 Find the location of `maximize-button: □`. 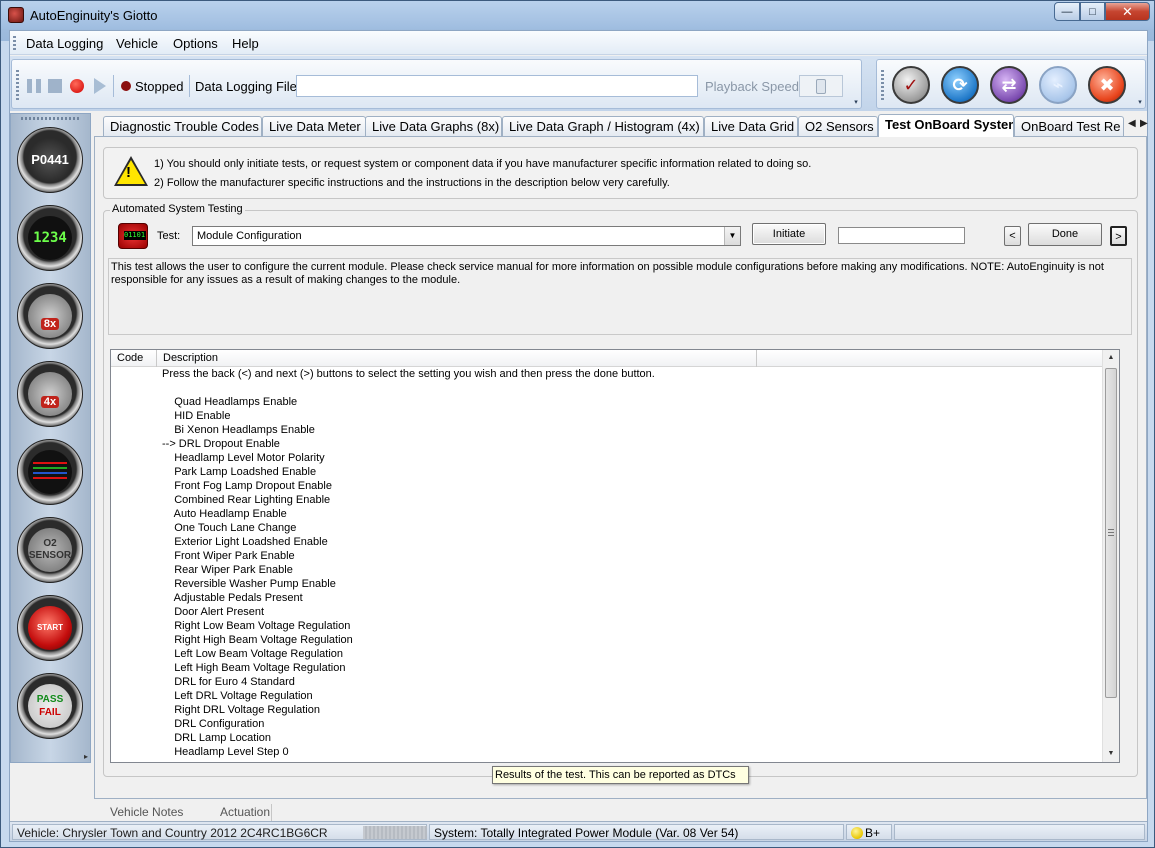

maximize-button: □ is located at coordinates (1092, 11).